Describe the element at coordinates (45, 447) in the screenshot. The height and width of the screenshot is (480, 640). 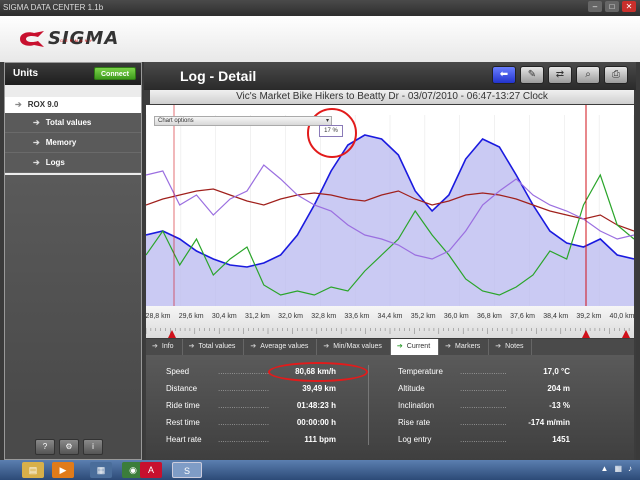
I see `help-icon: ?` at that location.